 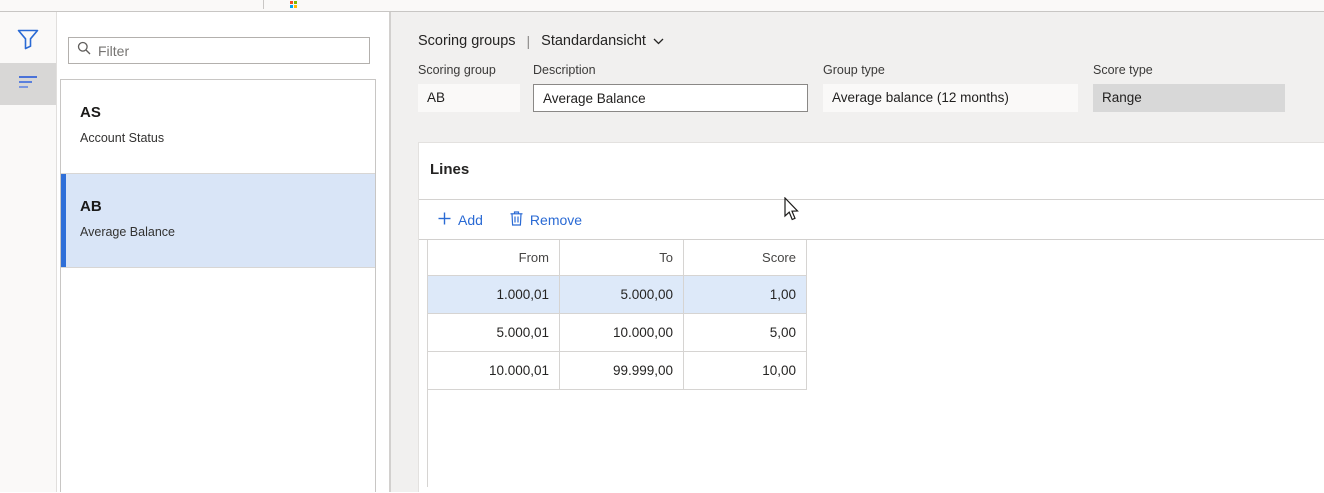 I want to click on filter-box, so click(x=219, y=50).